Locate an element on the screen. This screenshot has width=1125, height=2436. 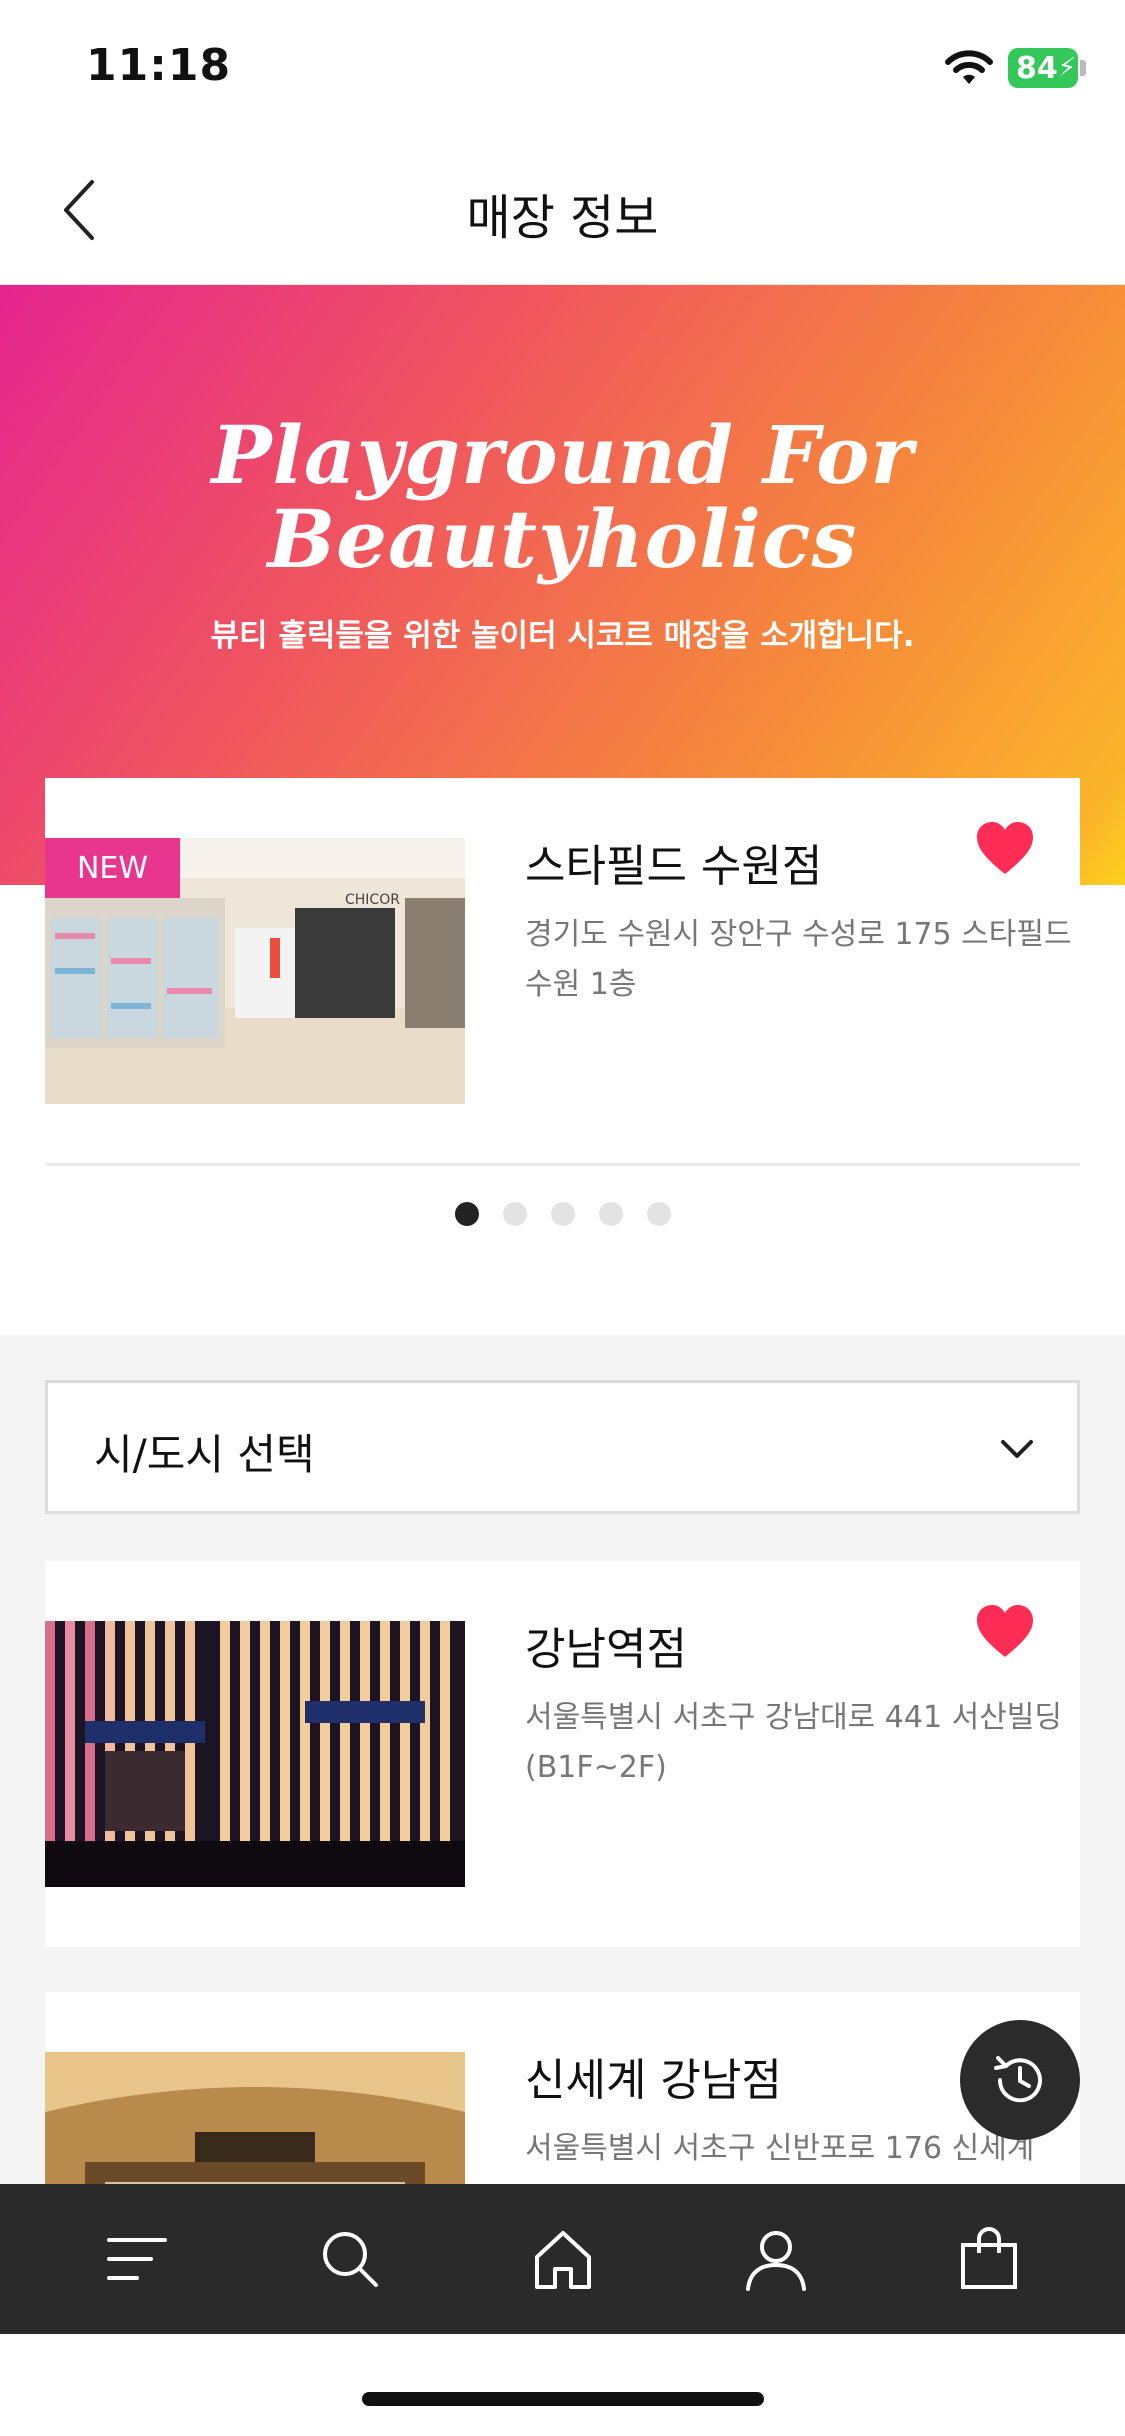
user-icon is located at coordinates (775, 2261).